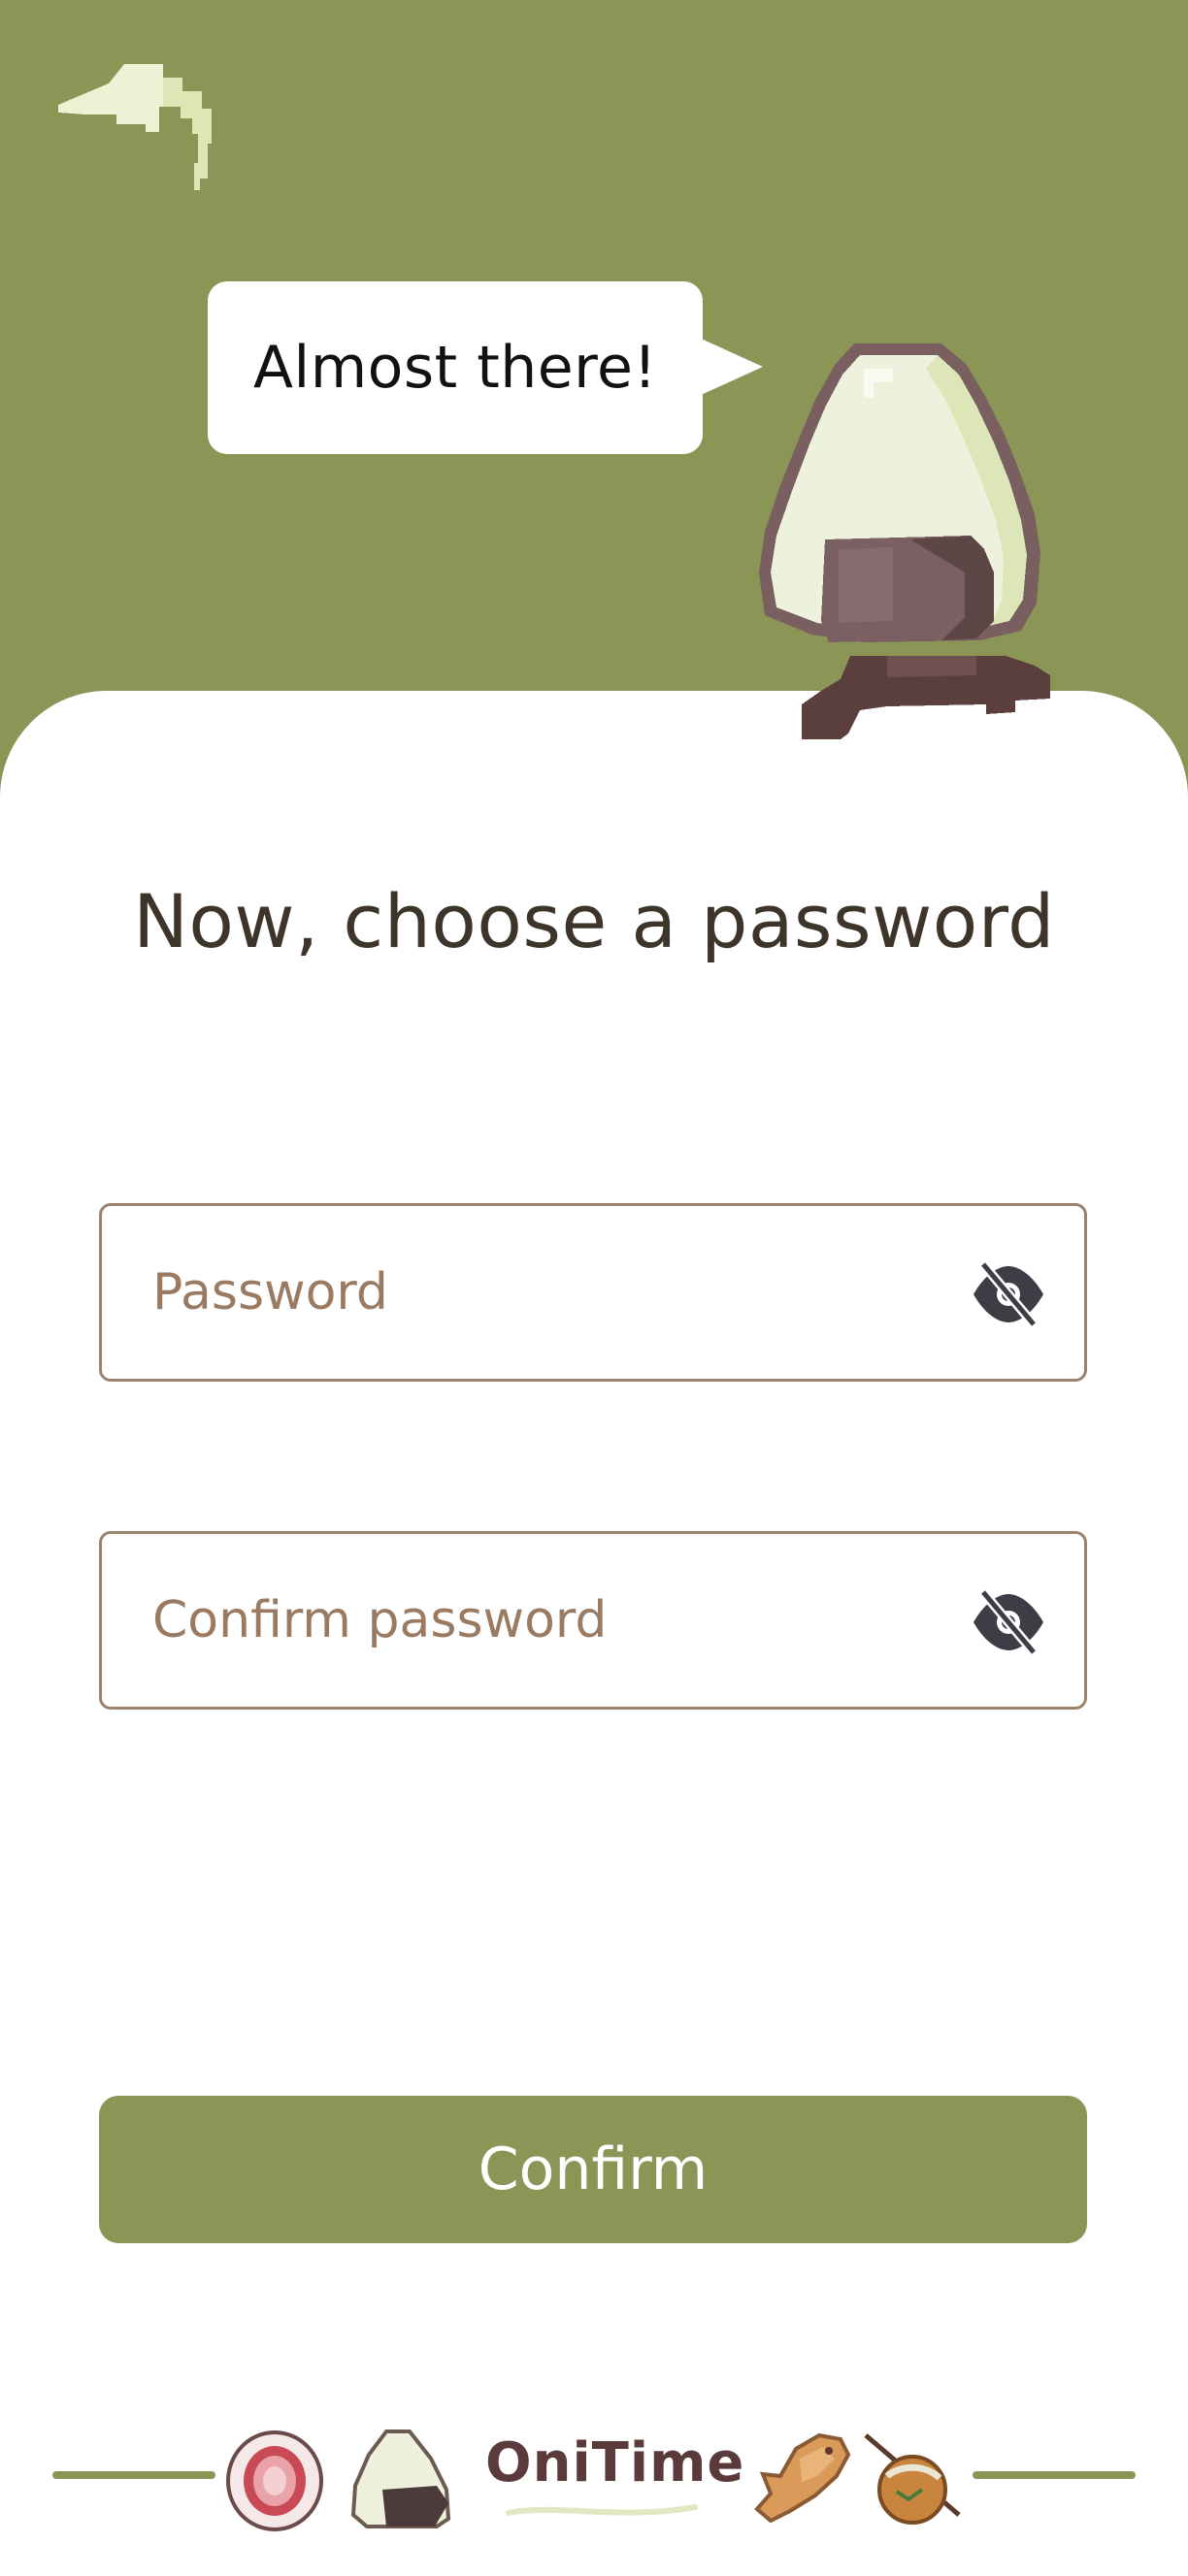  I want to click on confirm-password-field, so click(593, 1620).